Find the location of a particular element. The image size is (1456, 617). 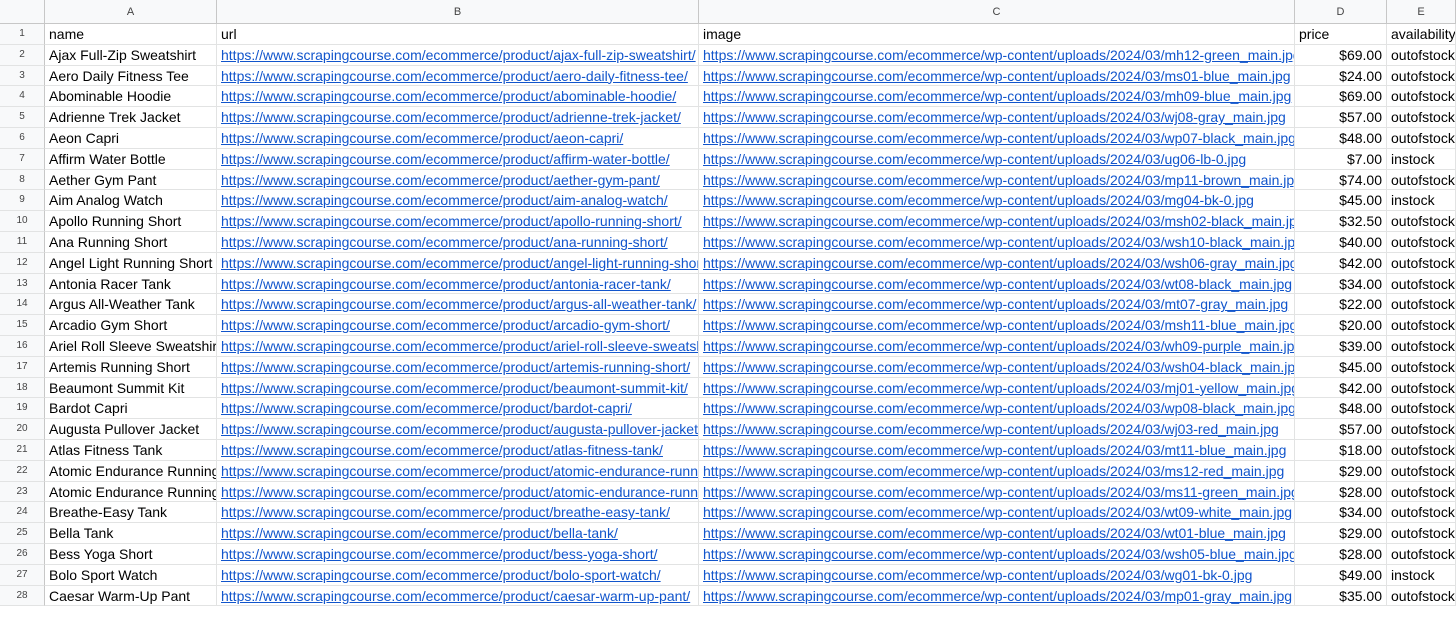

price-header-cell: price is located at coordinates (1341, 34).